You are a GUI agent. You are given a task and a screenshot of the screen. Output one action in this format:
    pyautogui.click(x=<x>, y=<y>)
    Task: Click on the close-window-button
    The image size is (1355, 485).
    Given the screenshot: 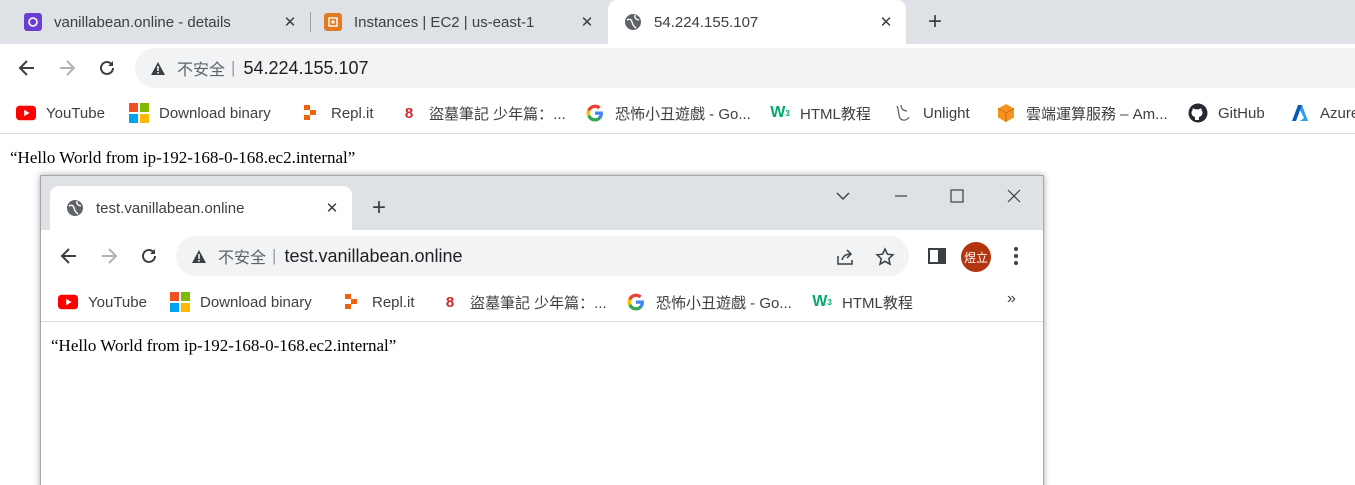 What is the action you would take?
    pyautogui.click(x=1014, y=196)
    